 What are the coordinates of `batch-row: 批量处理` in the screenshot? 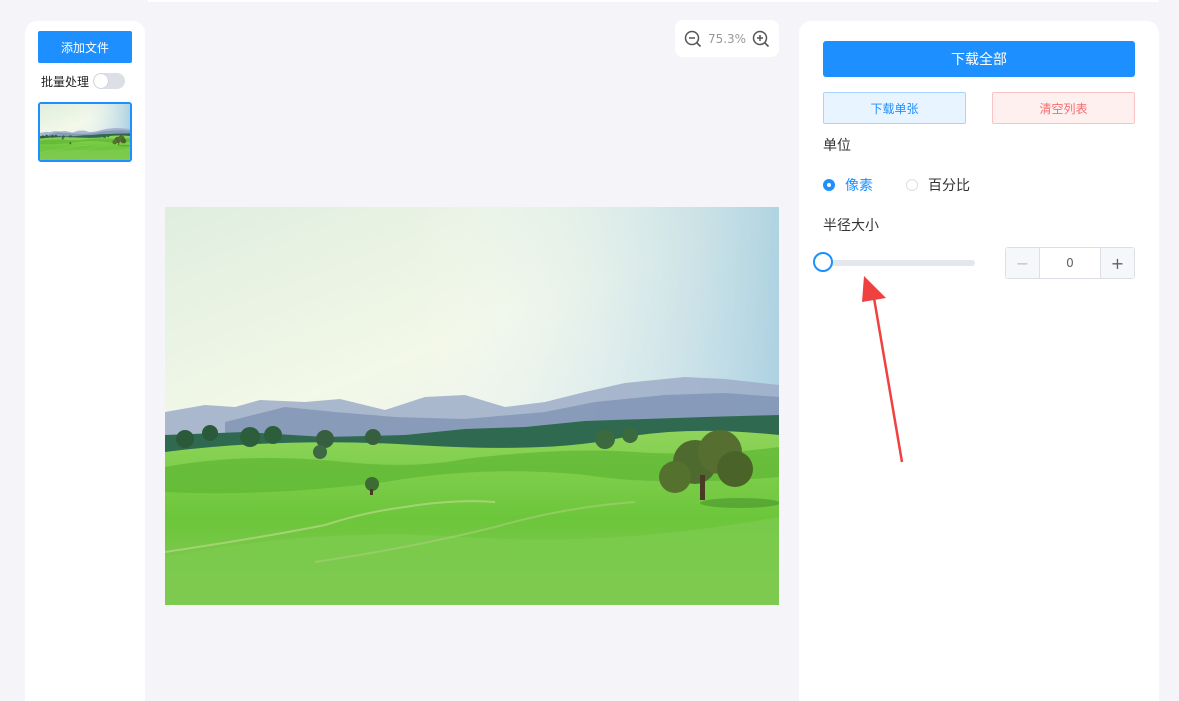 It's located at (83, 81).